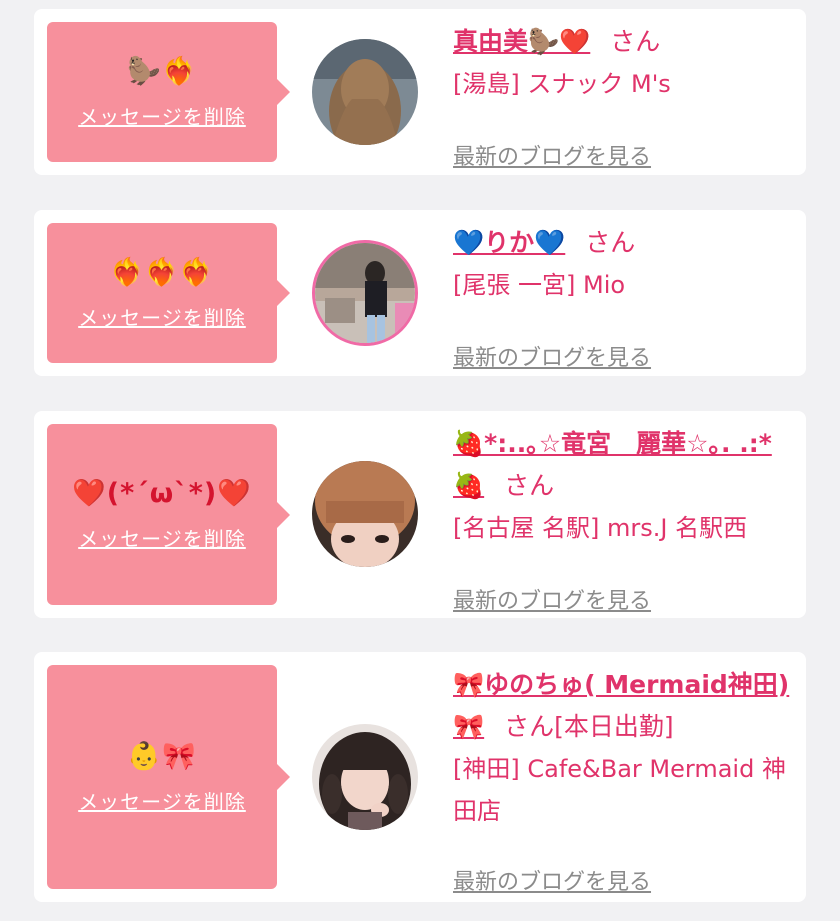 Image resolution: width=840 pixels, height=921 pixels. What do you see at coordinates (612, 464) in the screenshot?
I see `sender-name-link: 🍓*:..｡☆竜宮 麗華☆｡. .:*🍓` at bounding box center [612, 464].